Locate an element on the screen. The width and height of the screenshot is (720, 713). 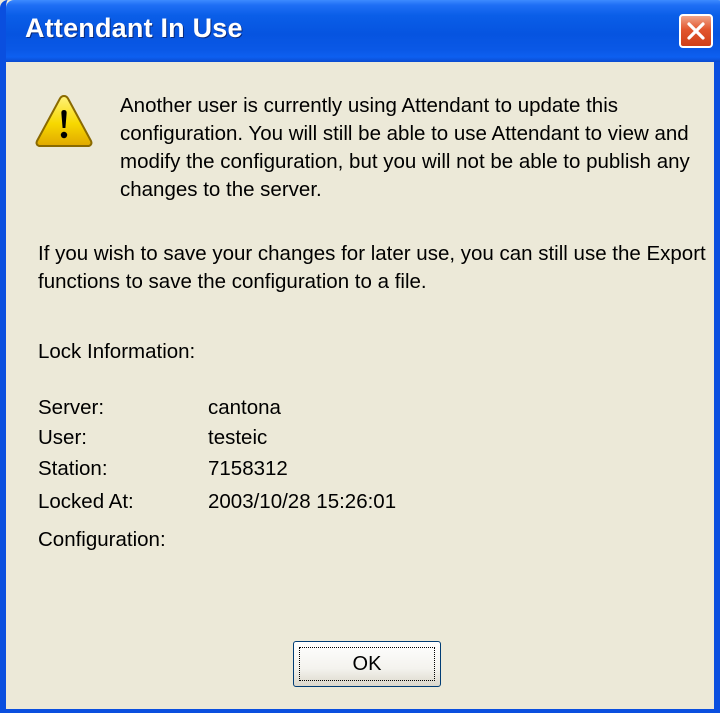
info-value: testeic is located at coordinates (238, 437).